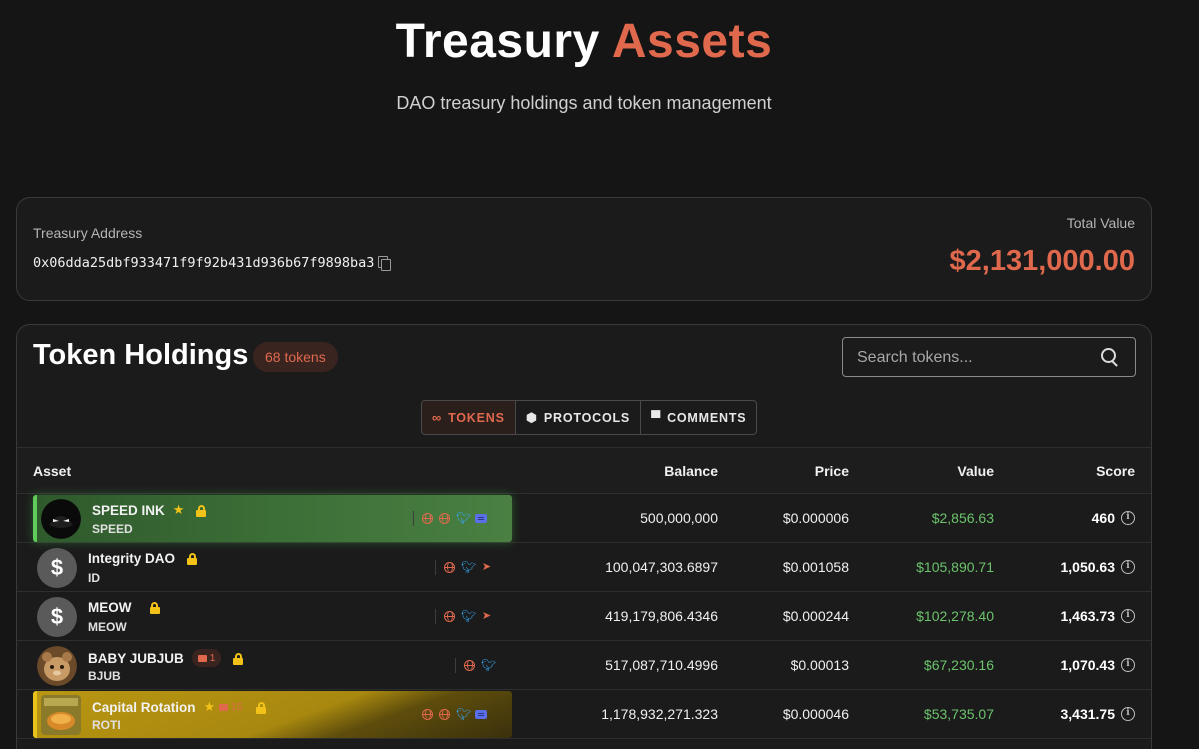  What do you see at coordinates (962, 518) in the screenshot?
I see `token-value: $2,856.63` at bounding box center [962, 518].